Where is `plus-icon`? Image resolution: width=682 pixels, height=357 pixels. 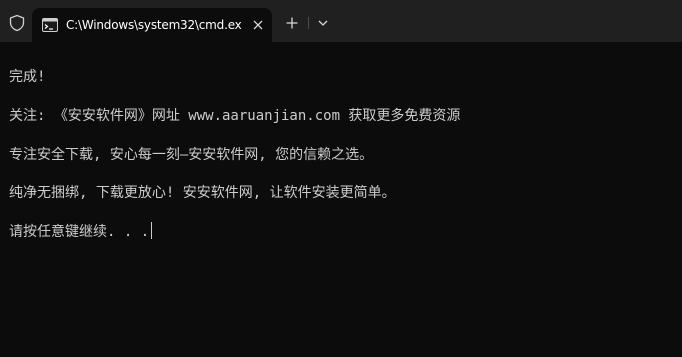 plus-icon is located at coordinates (292, 23).